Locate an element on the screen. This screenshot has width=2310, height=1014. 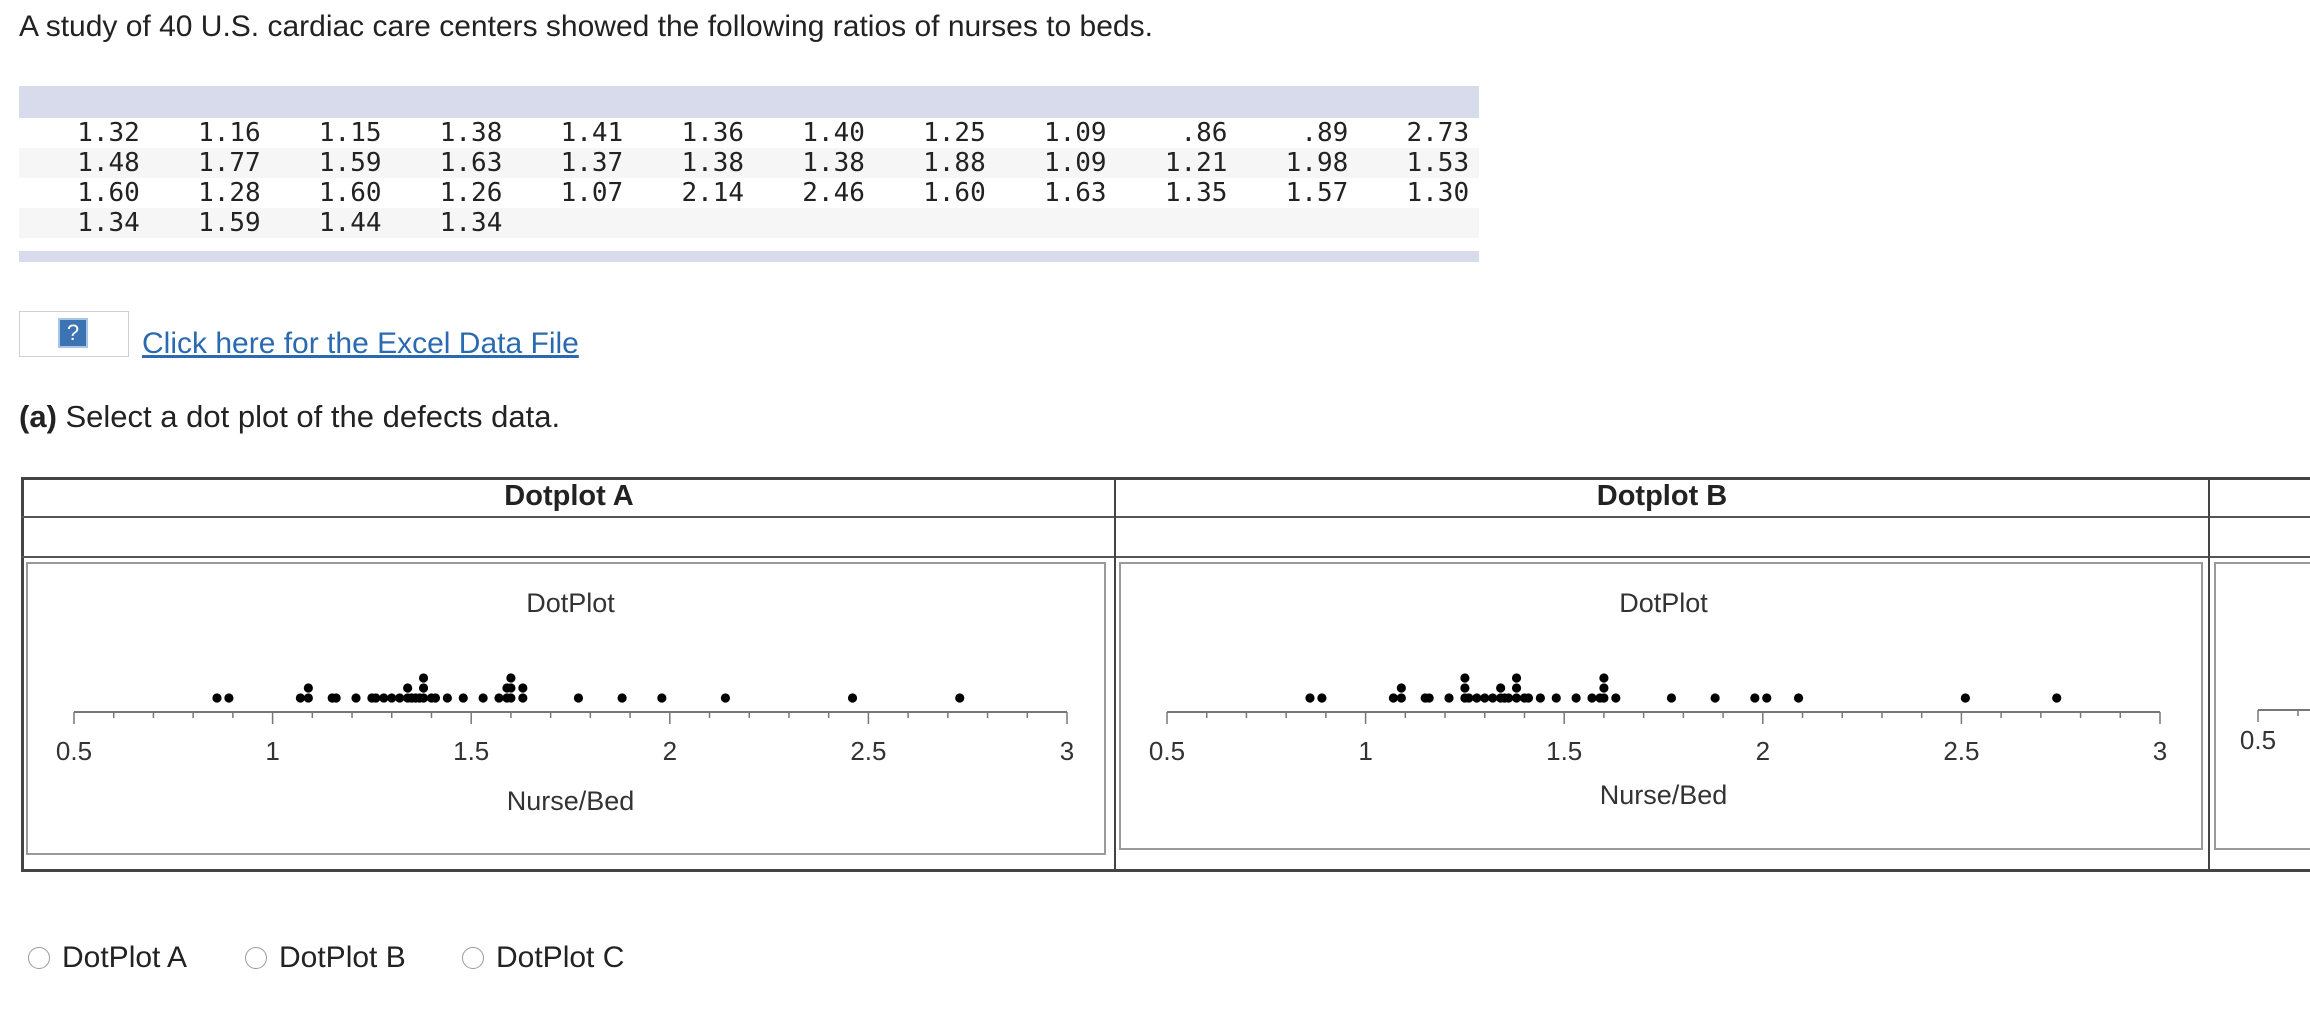
question-prefix: (a) is located at coordinates (38, 416).